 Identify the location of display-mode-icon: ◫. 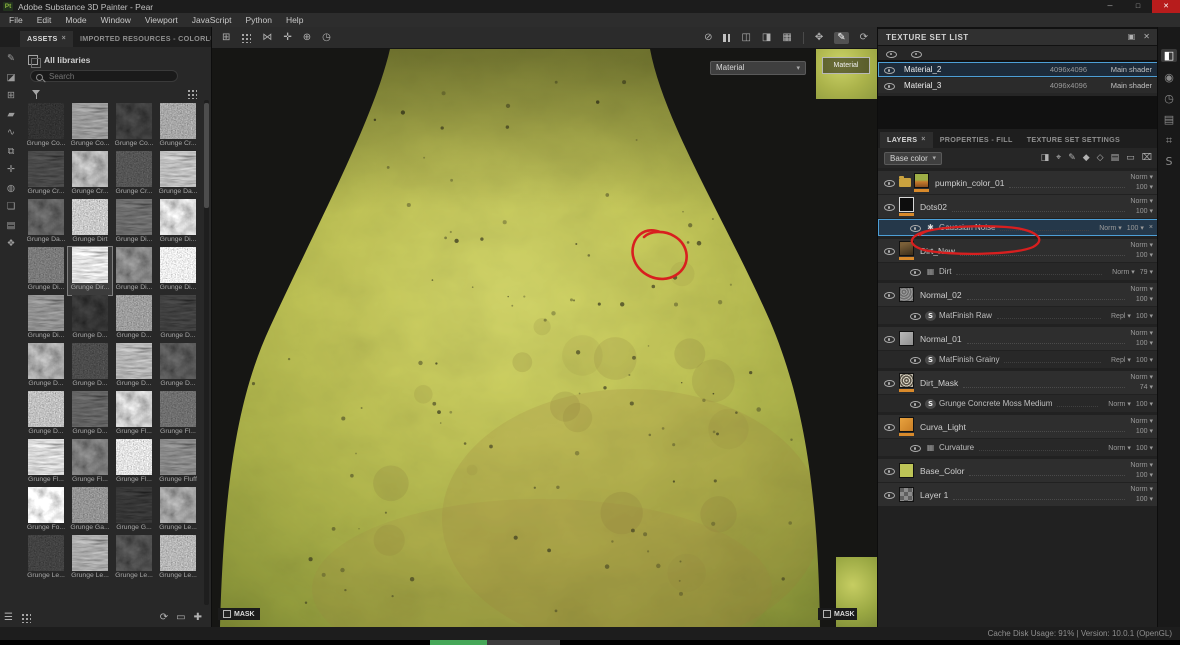
(745, 37).